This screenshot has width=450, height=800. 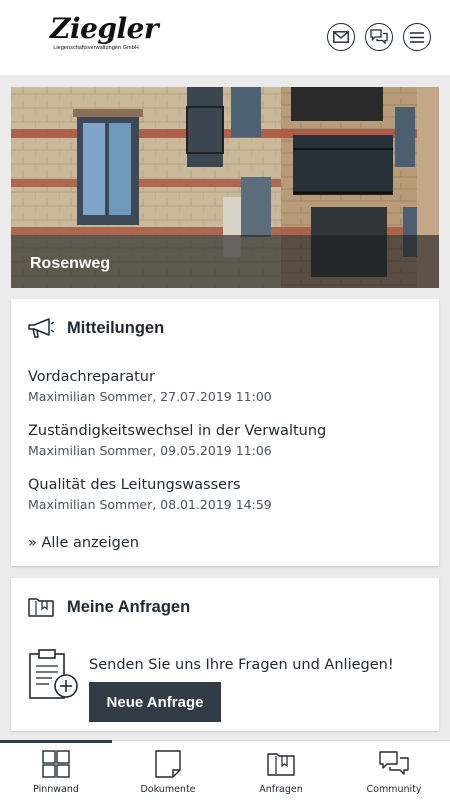 I want to click on message-meta: Maximilian Sommer, 27.07.2019 11:00, so click(x=150, y=396).